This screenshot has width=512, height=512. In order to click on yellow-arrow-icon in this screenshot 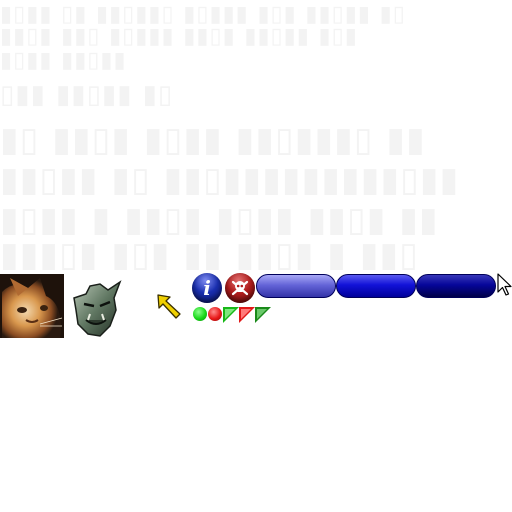, I will do `click(169, 306)`.